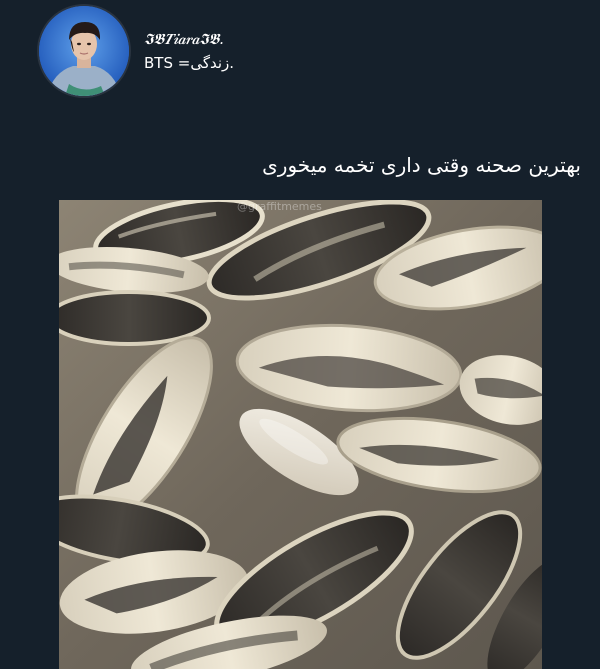 The height and width of the screenshot is (669, 600). Describe the element at coordinates (279, 206) in the screenshot. I see `image-watermark: @graffitmemes` at that location.